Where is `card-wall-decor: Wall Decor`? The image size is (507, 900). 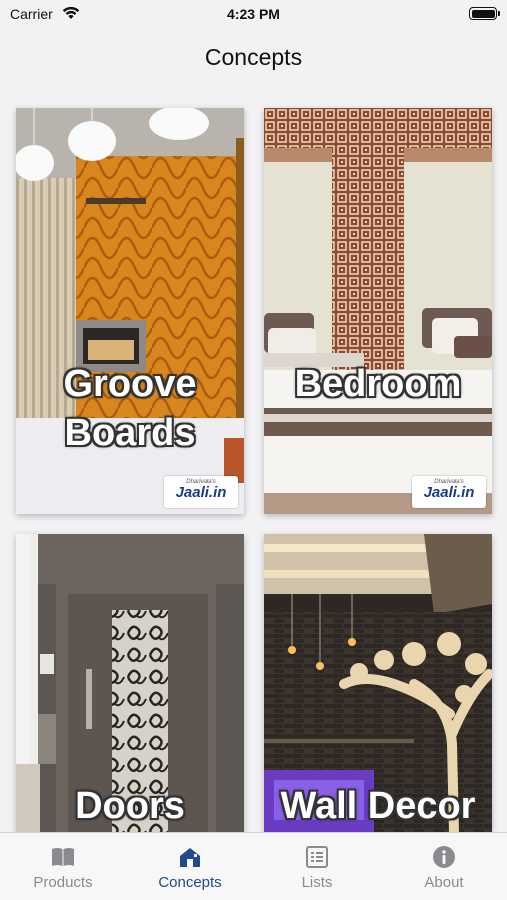
card-wall-decor: Wall Decor is located at coordinates (378, 683).